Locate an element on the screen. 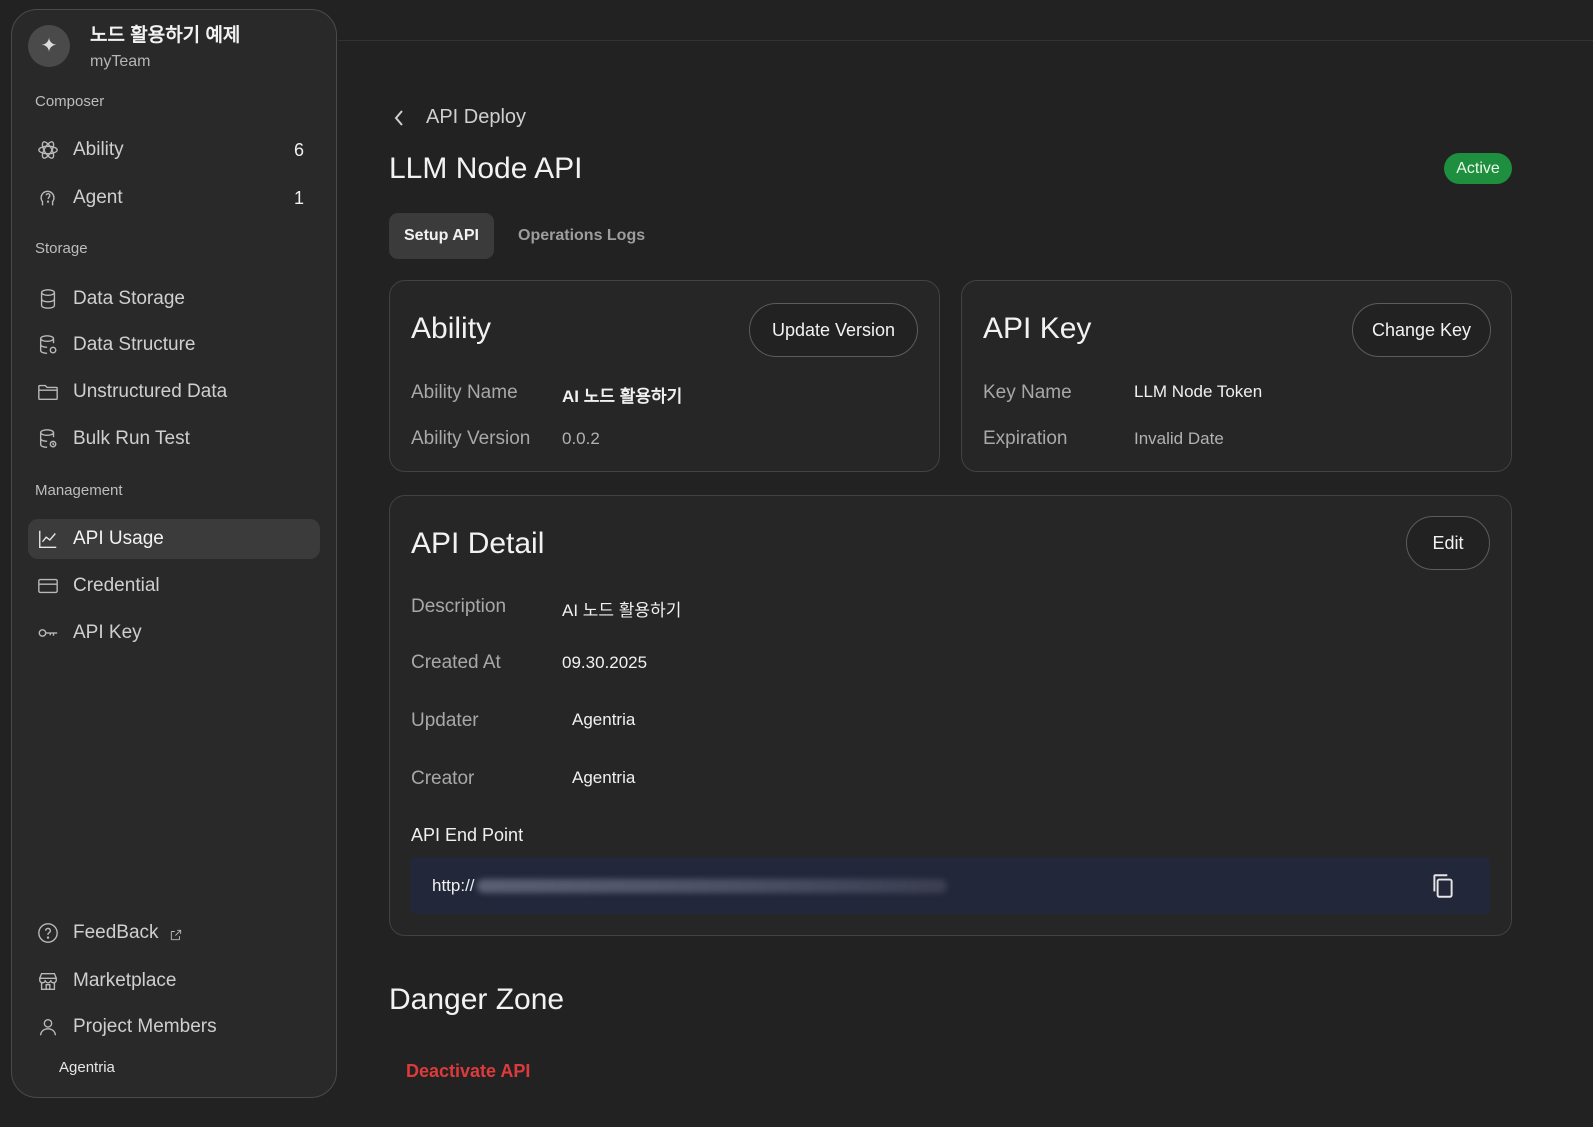 The image size is (1593, 1127). ability-name-label: Ability Name is located at coordinates (464, 392).